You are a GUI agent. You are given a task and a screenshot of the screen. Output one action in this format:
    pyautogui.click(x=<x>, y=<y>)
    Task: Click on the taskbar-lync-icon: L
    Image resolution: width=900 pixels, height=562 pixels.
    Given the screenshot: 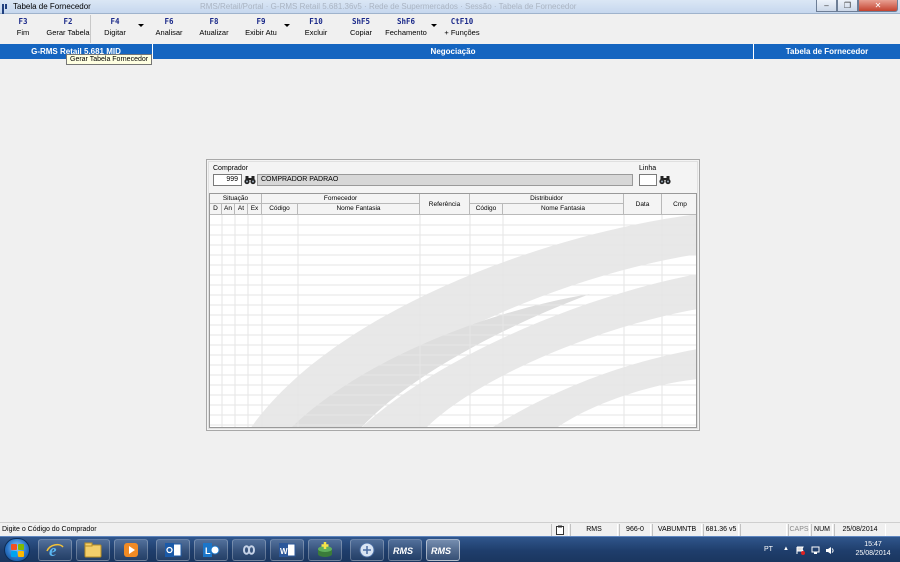 What is the action you would take?
    pyautogui.click(x=211, y=550)
    